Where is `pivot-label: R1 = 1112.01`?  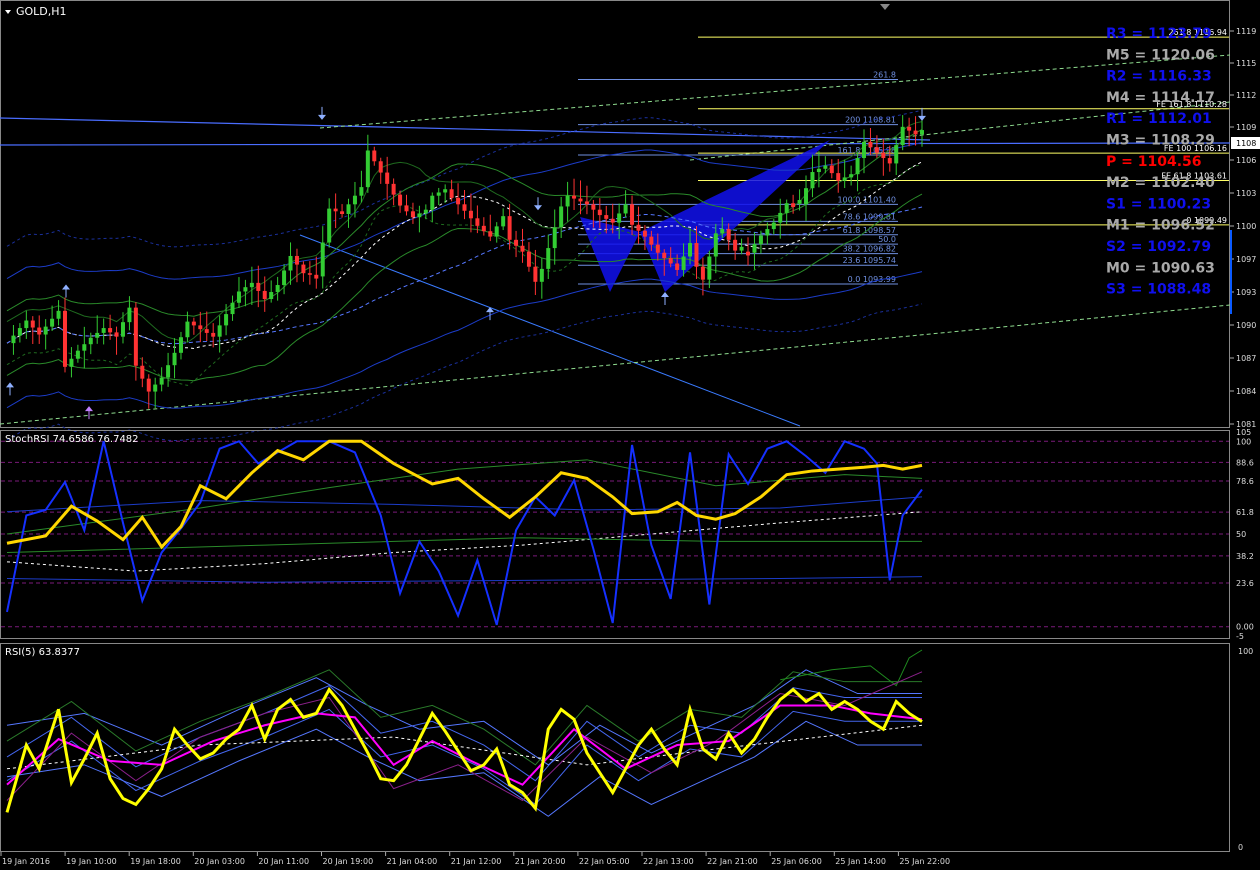
pivot-label: R1 = 1112.01 is located at coordinates (1159, 119).